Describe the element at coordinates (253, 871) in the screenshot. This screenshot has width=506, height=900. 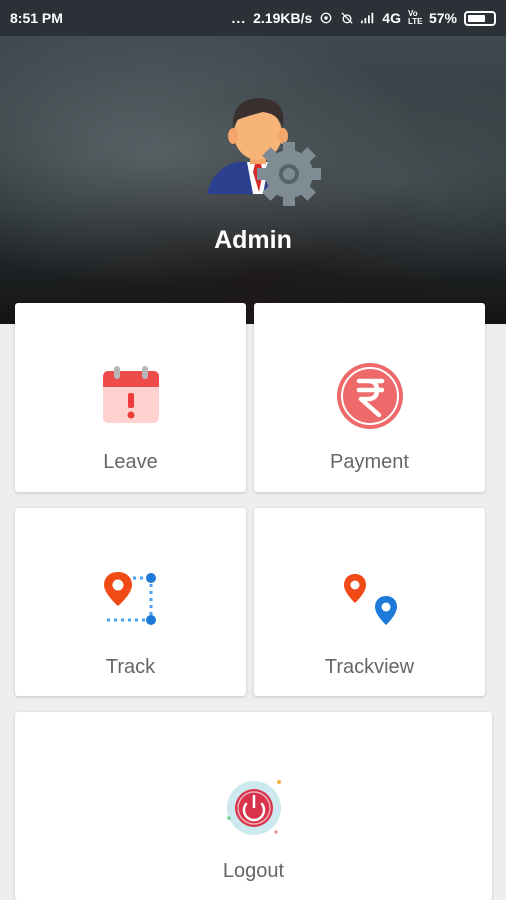
I see `logout-label: Logout` at that location.